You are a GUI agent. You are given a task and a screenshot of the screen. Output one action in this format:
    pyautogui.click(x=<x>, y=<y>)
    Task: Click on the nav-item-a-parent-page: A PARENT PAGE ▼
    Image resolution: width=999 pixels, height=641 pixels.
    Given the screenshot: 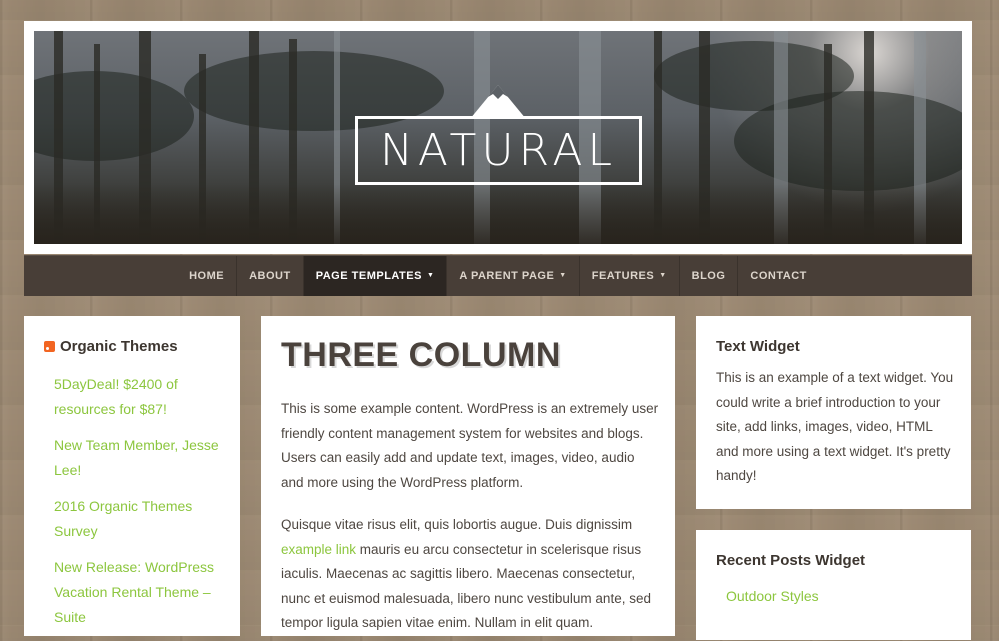 What is the action you would take?
    pyautogui.click(x=512, y=276)
    